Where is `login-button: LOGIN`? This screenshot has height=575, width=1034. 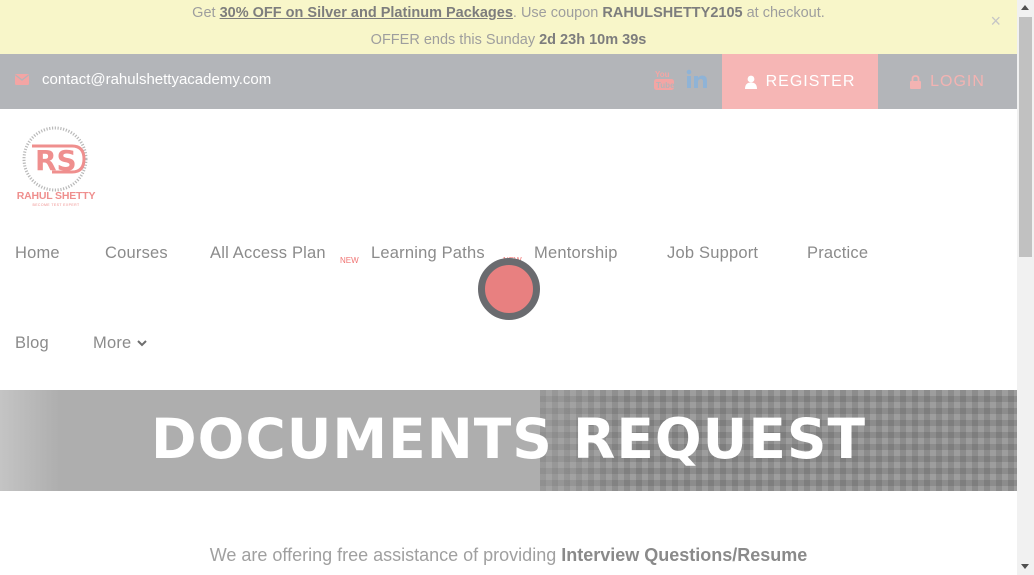 login-button: LOGIN is located at coordinates (947, 81).